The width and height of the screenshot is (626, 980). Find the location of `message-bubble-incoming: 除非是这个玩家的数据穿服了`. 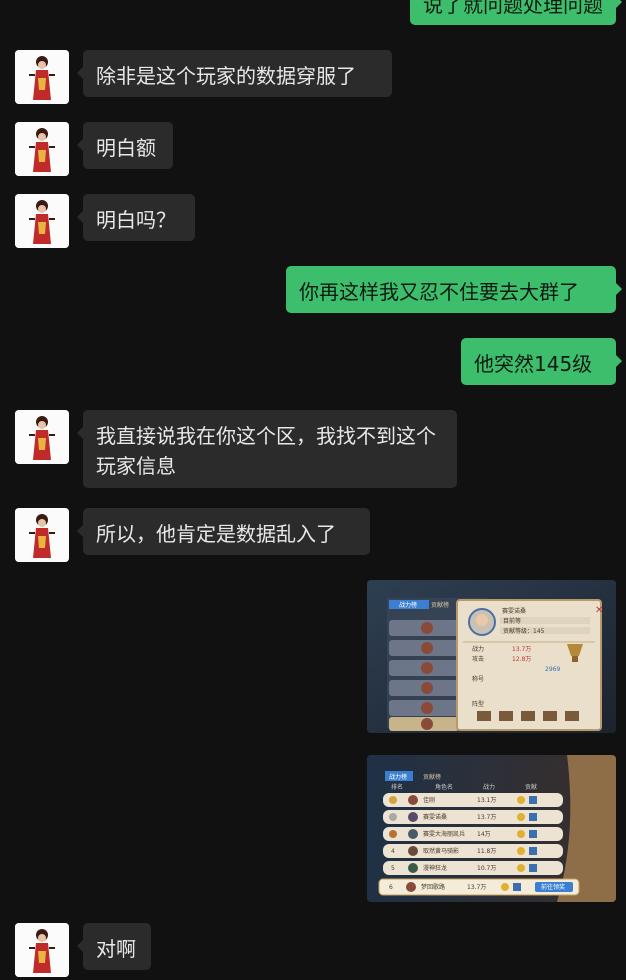

message-bubble-incoming: 除非是这个玩家的数据穿服了 is located at coordinates (234, 73).